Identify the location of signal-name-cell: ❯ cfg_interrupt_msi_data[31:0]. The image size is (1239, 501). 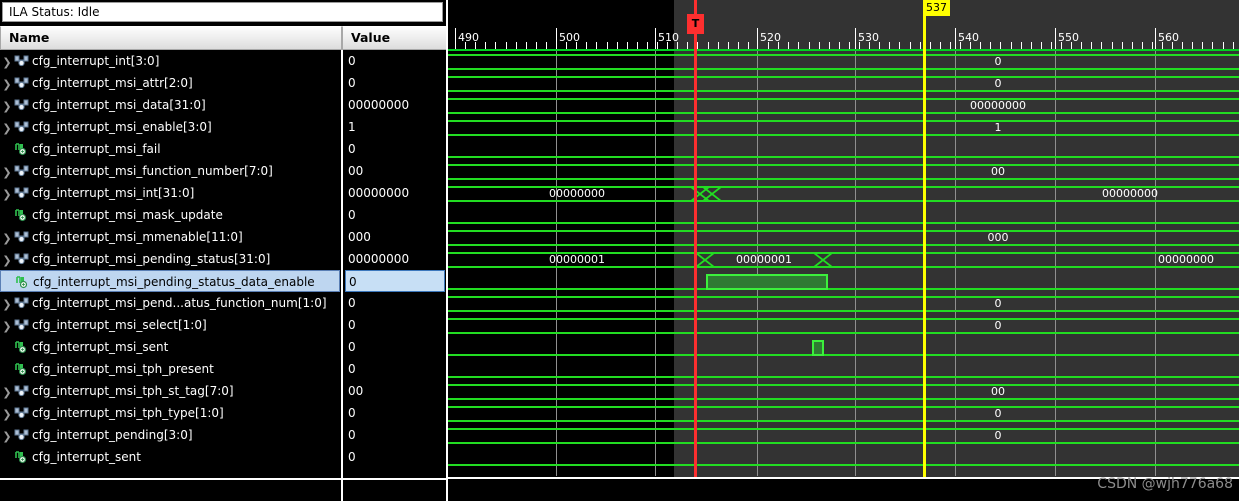
(170, 105).